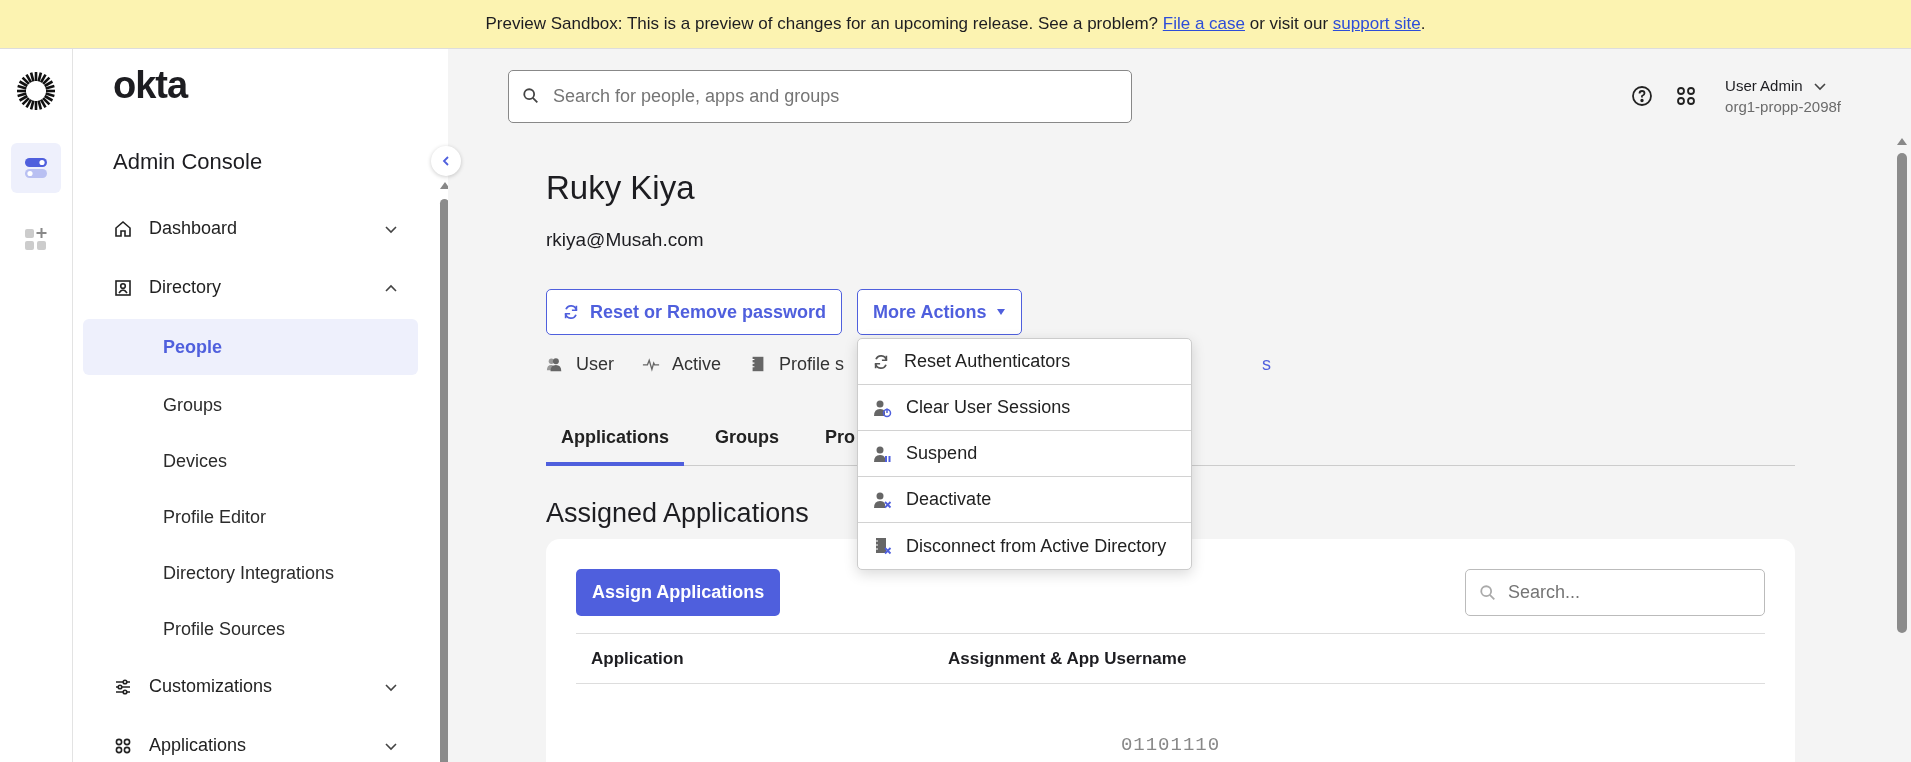 This screenshot has width=1911, height=762. Describe the element at coordinates (555, 364) in the screenshot. I see `users-icon` at that location.